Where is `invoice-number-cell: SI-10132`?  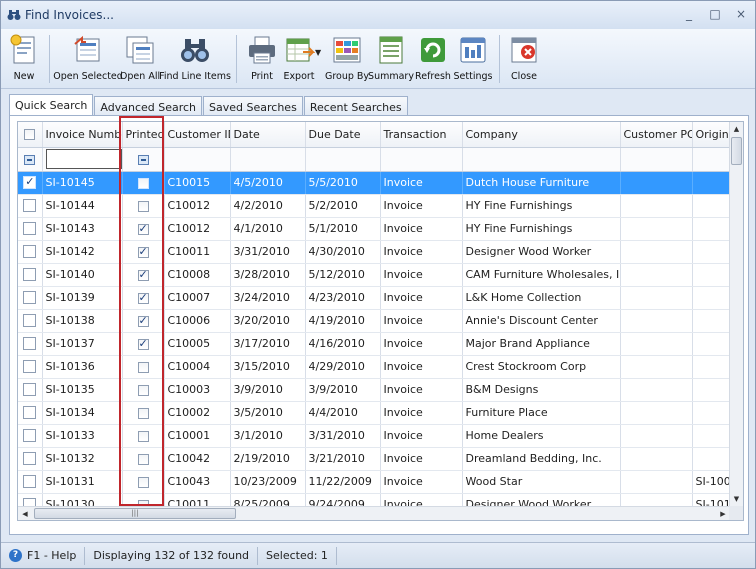 invoice-number-cell: SI-10132 is located at coordinates (82, 459).